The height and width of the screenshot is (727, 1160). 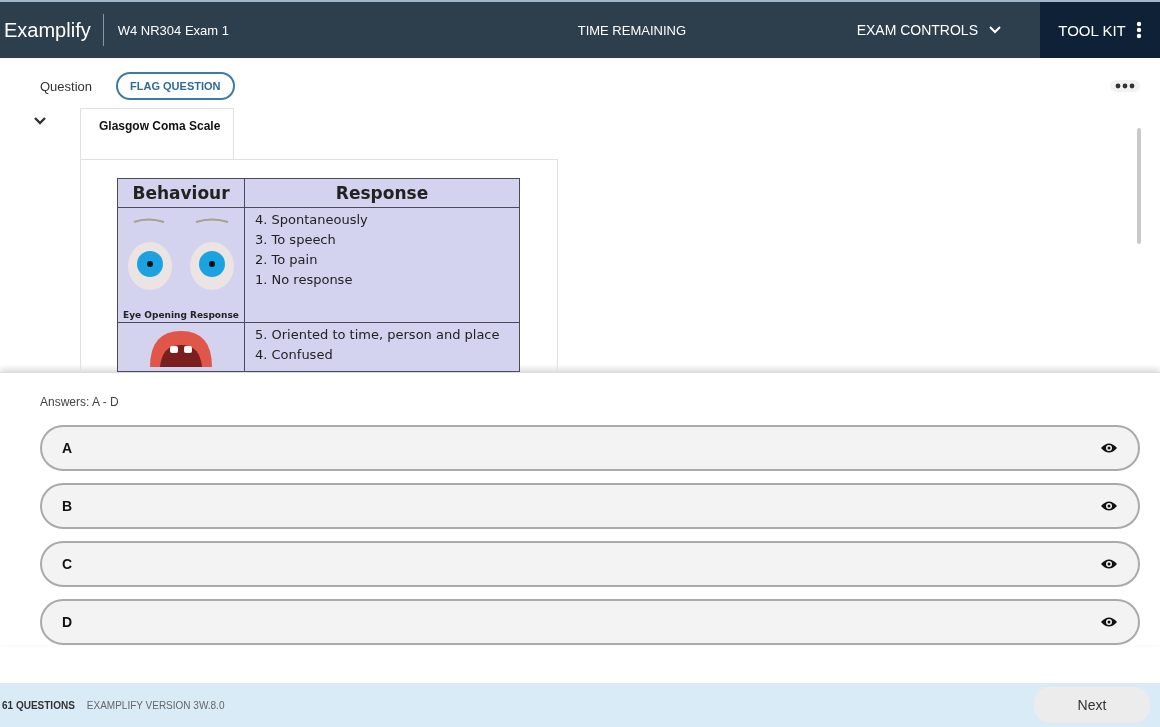 What do you see at coordinates (181, 315) in the screenshot?
I see `image-caption: Eye Opening Response` at bounding box center [181, 315].